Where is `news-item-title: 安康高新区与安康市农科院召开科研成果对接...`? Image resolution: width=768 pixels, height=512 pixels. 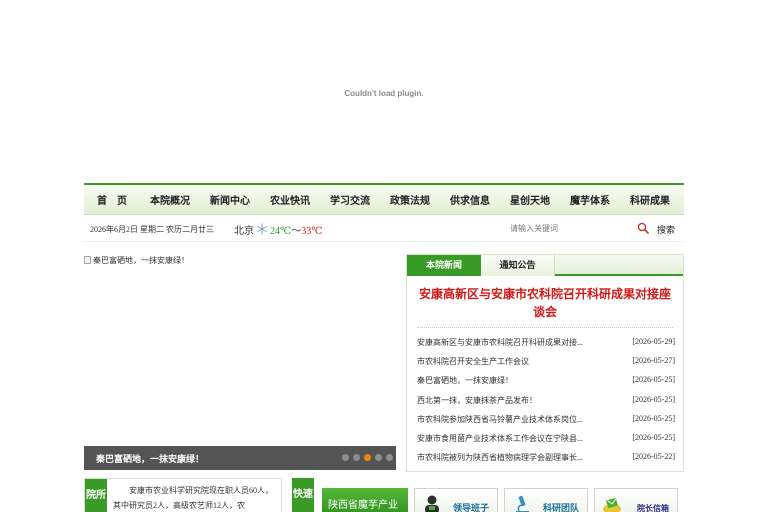 news-item-title: 安康高新区与安康市农科院召开科研成果对接... is located at coordinates (500, 346).